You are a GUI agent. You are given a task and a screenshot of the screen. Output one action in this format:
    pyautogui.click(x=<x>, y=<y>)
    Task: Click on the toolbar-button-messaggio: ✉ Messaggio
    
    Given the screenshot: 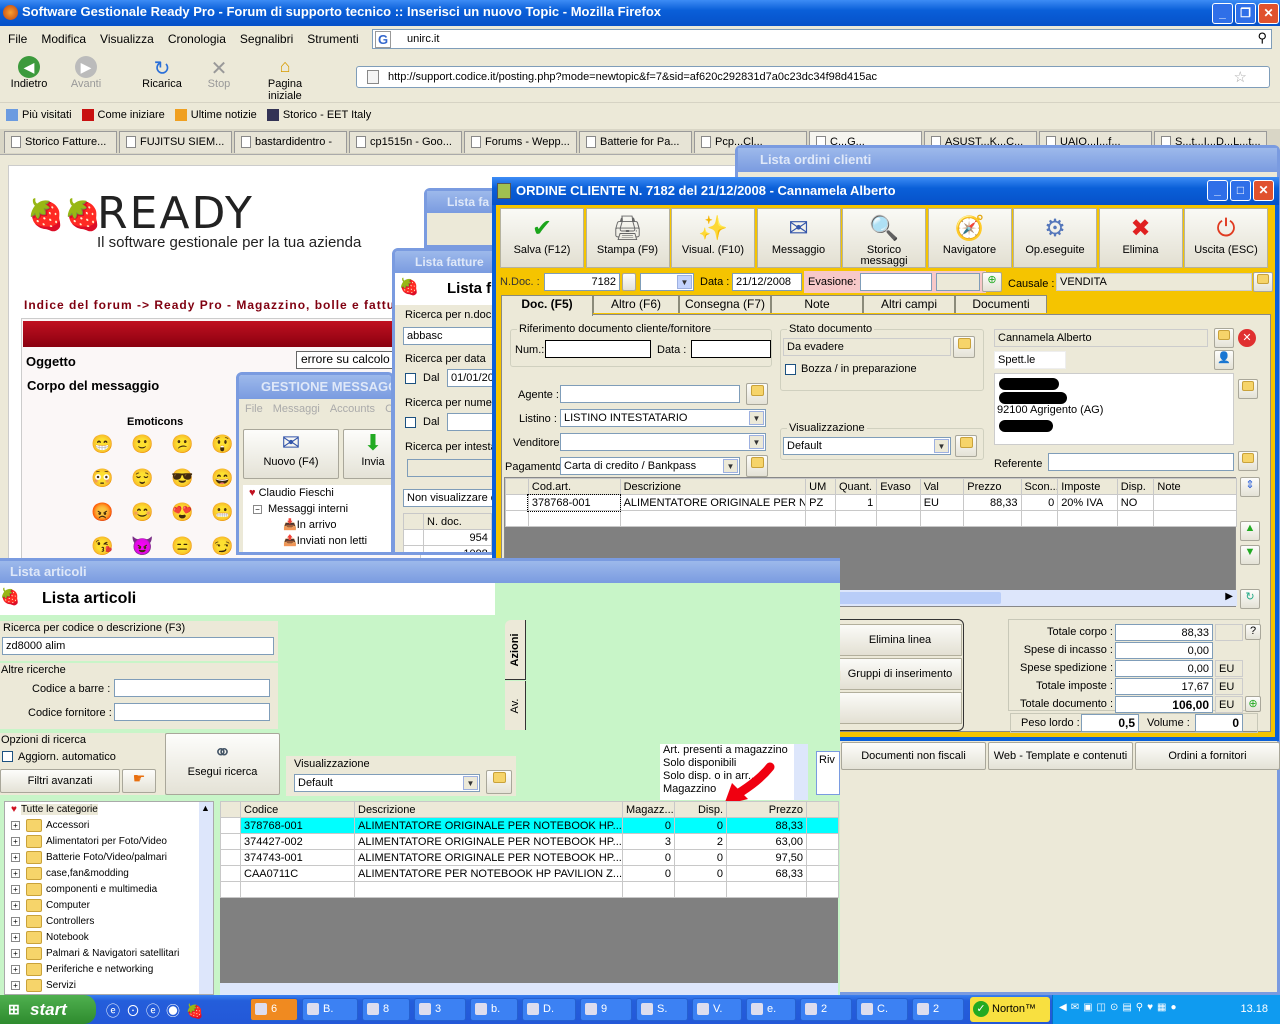 What is the action you would take?
    pyautogui.click(x=798, y=238)
    